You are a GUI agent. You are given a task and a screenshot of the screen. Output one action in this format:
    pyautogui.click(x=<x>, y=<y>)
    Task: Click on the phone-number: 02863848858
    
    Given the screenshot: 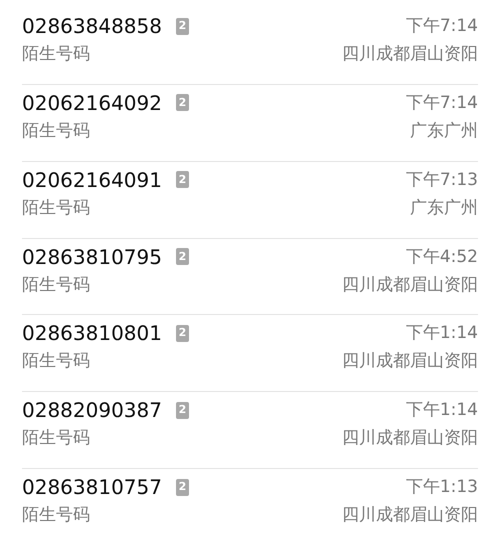 What is the action you would take?
    pyautogui.click(x=92, y=26)
    